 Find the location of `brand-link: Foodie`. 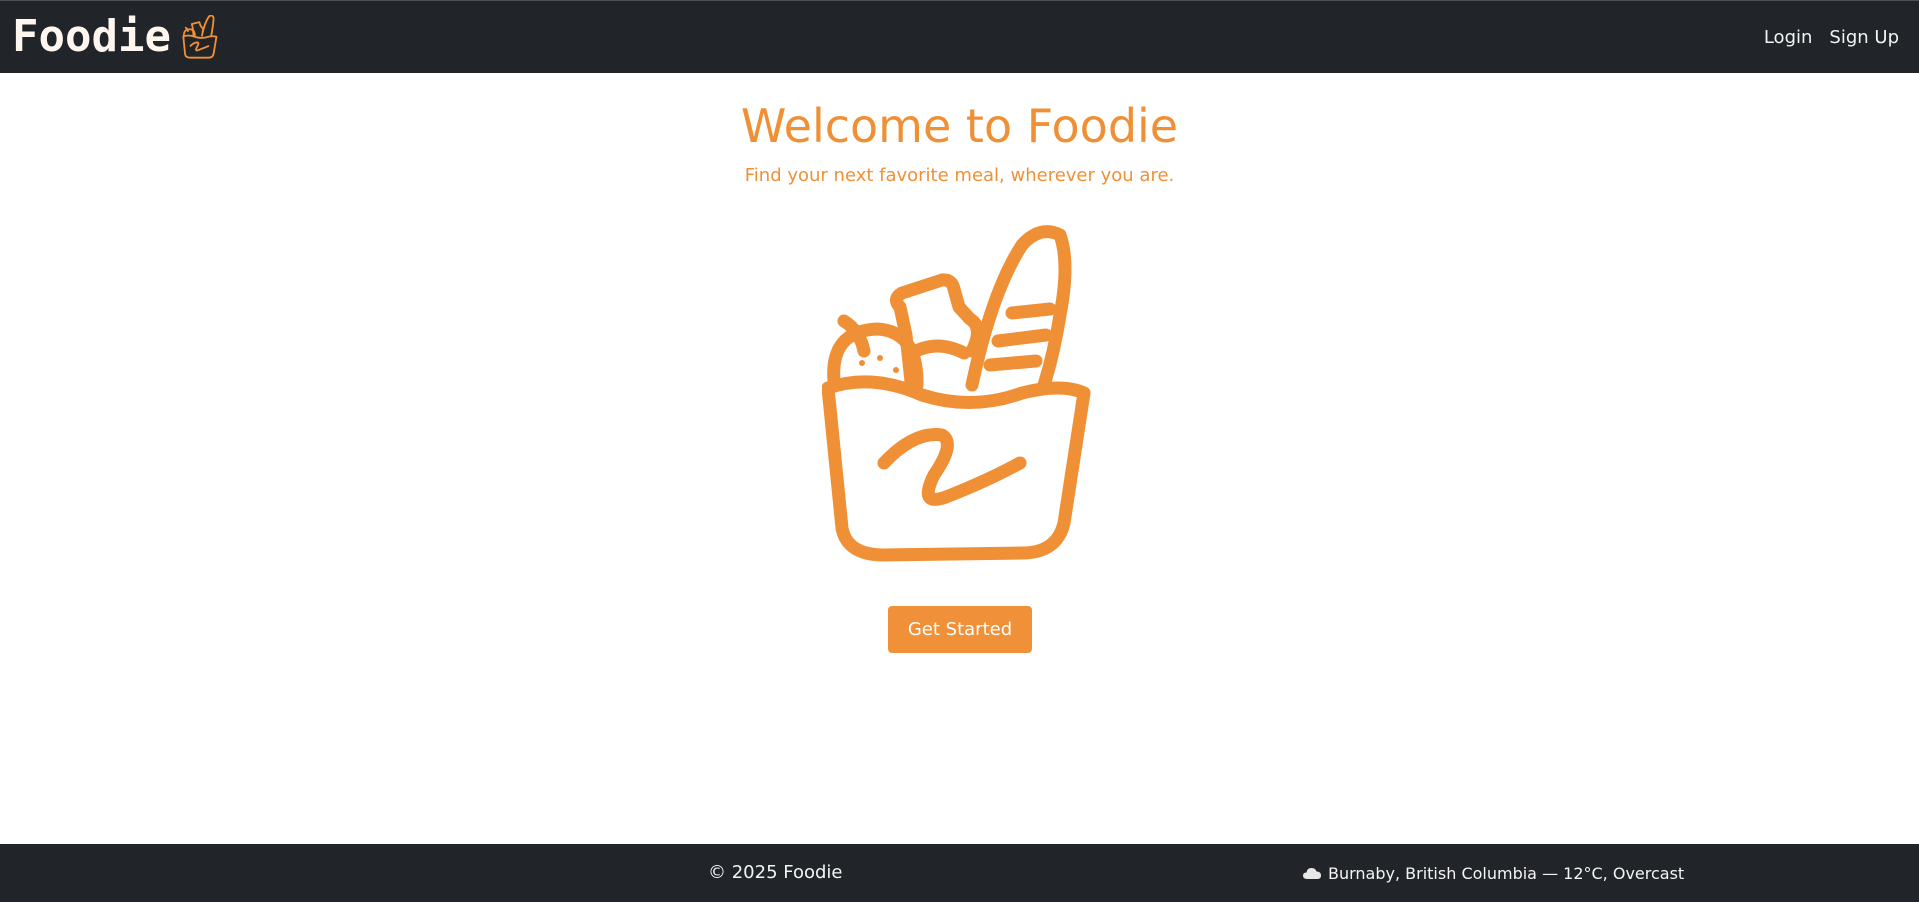

brand-link: Foodie is located at coordinates (115, 37).